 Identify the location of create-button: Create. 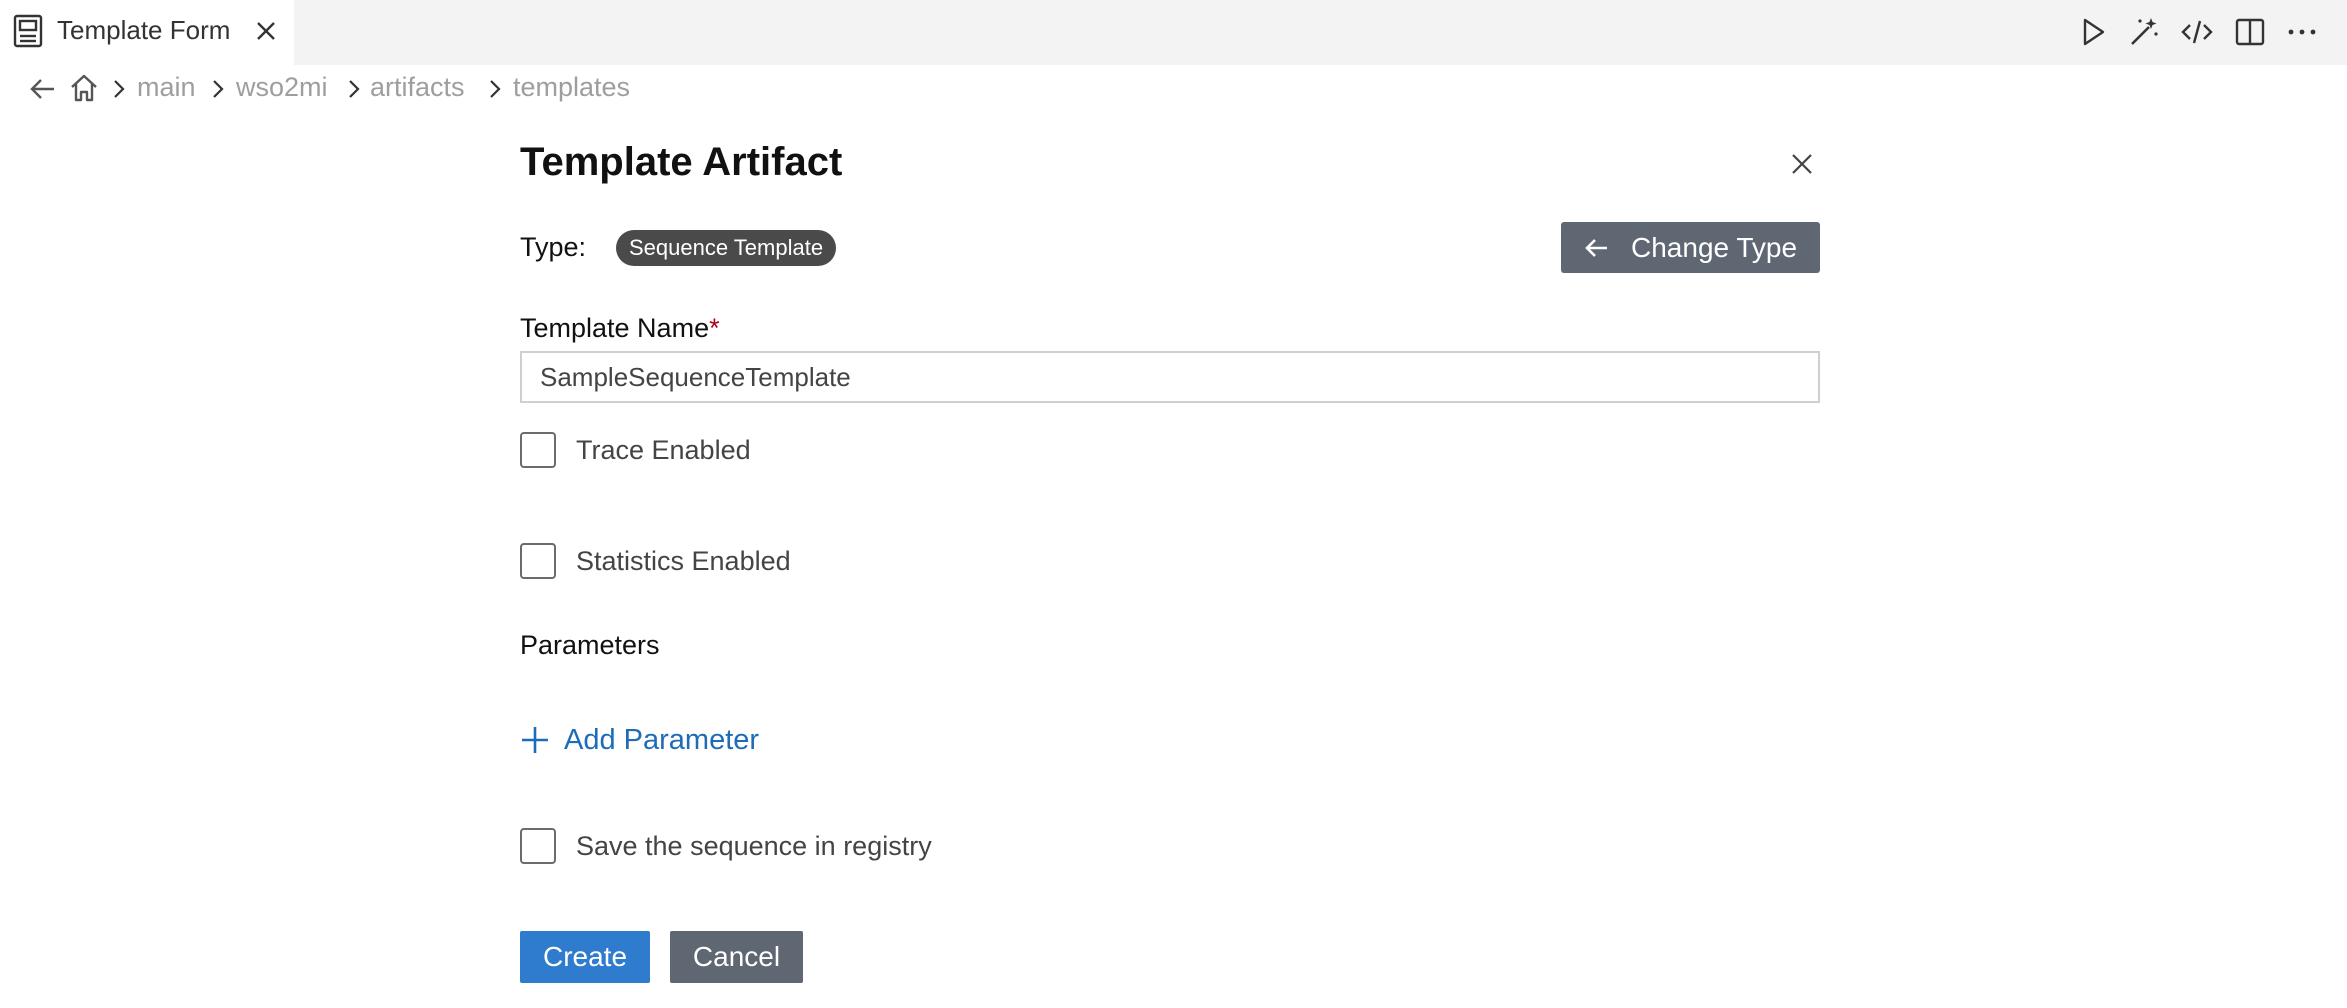
(585, 957).